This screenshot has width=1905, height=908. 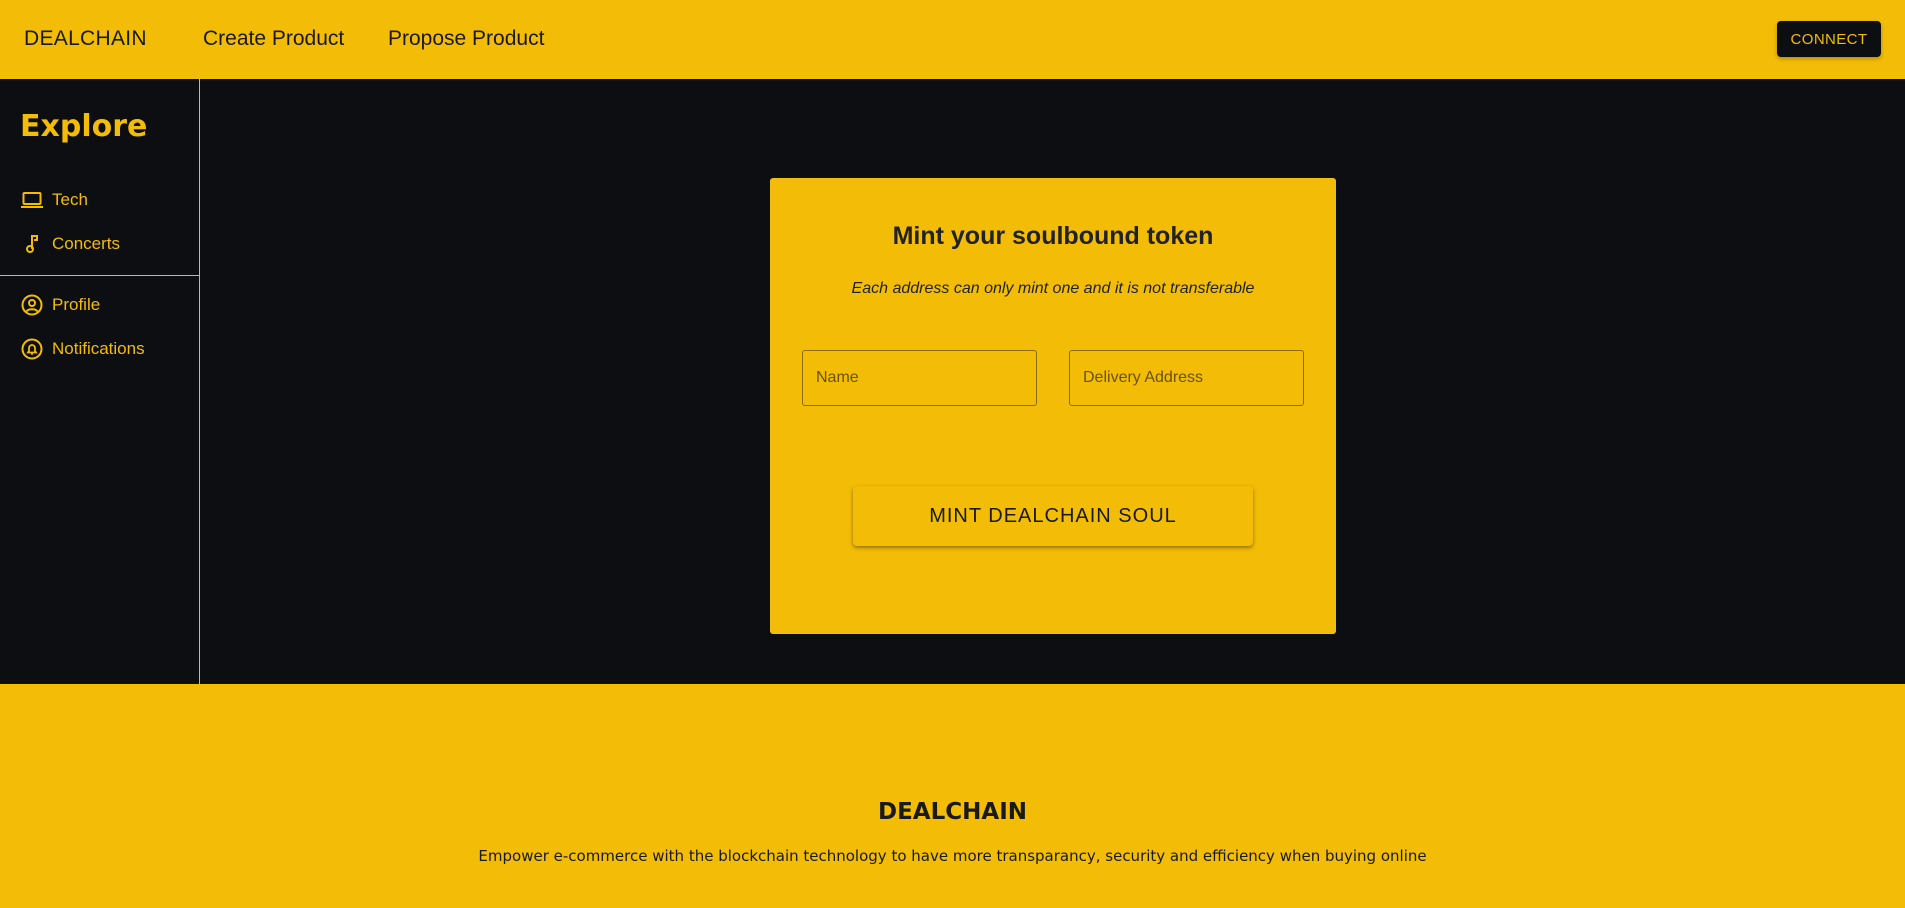 What do you see at coordinates (105, 200) in the screenshot?
I see `sidebar-item-tech: Tech` at bounding box center [105, 200].